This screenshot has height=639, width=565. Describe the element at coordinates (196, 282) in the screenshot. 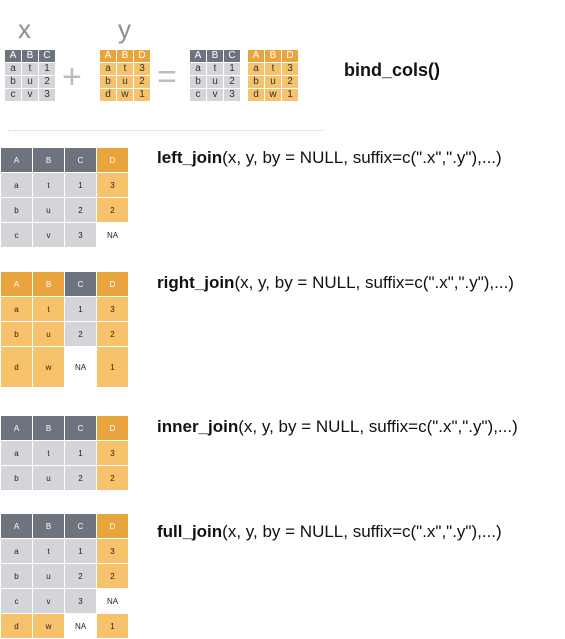

I see `fn-name: right_join` at that location.